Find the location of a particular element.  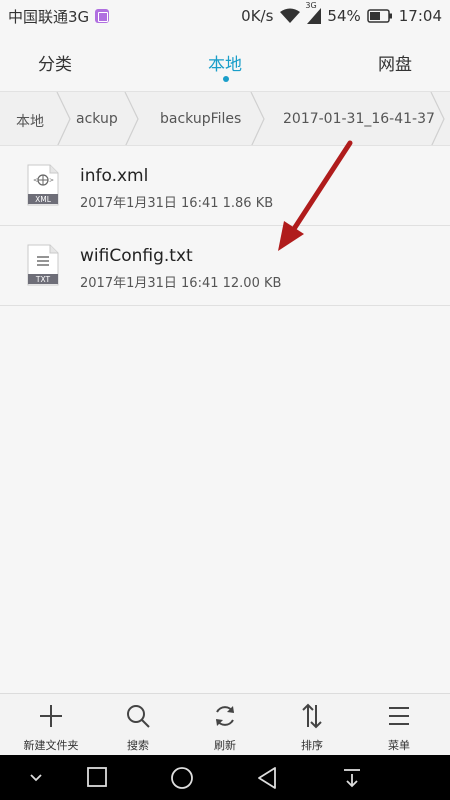

search-label: 搜索 is located at coordinates (138, 745).